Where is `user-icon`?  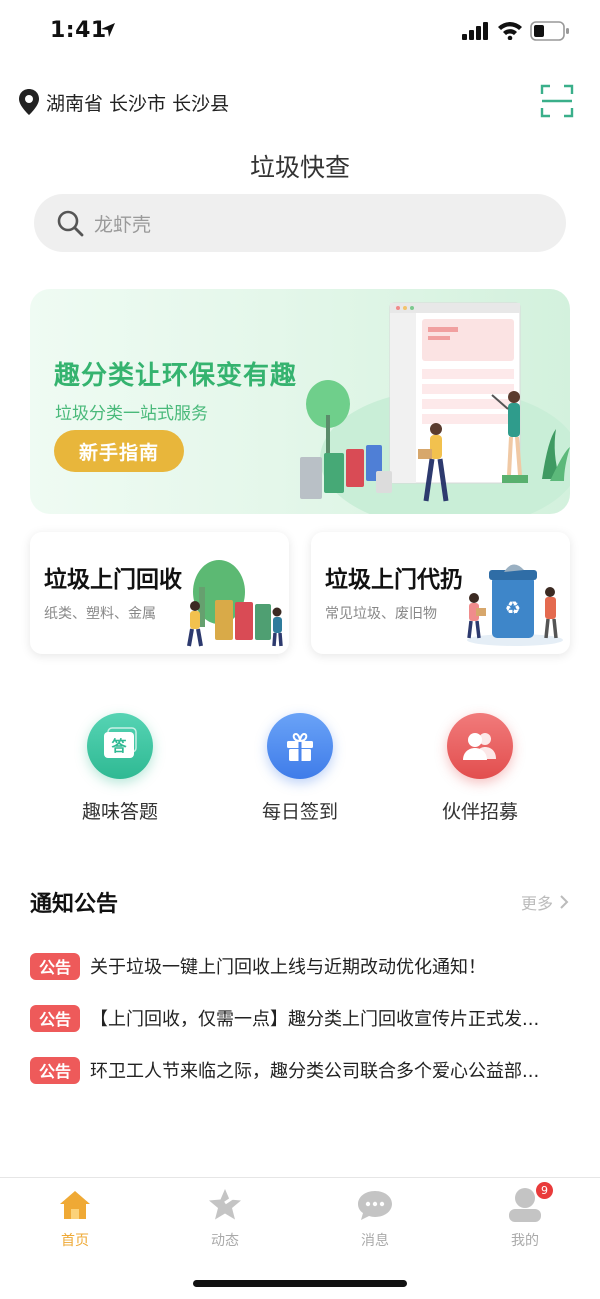
user-icon is located at coordinates (525, 1205).